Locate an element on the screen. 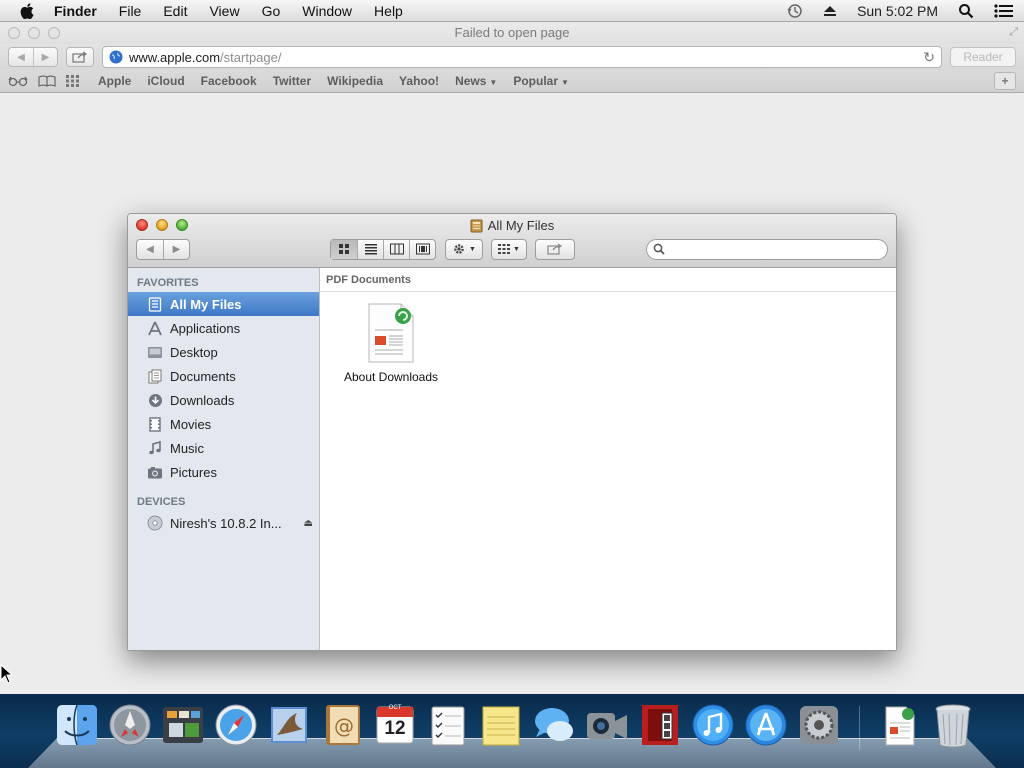  dock-system-preferences-icon is located at coordinates (819, 725).